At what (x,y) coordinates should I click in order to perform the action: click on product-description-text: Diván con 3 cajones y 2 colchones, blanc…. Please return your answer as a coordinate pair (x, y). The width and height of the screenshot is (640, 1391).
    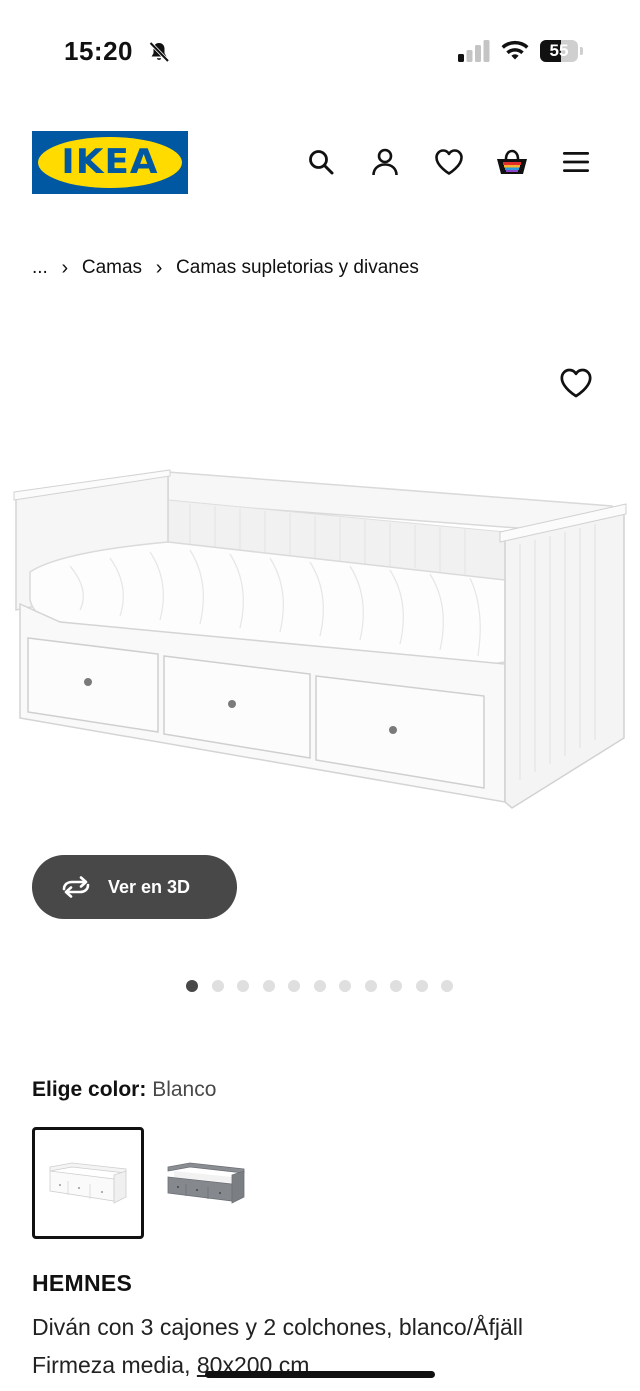
    Looking at the image, I should click on (277, 1327).